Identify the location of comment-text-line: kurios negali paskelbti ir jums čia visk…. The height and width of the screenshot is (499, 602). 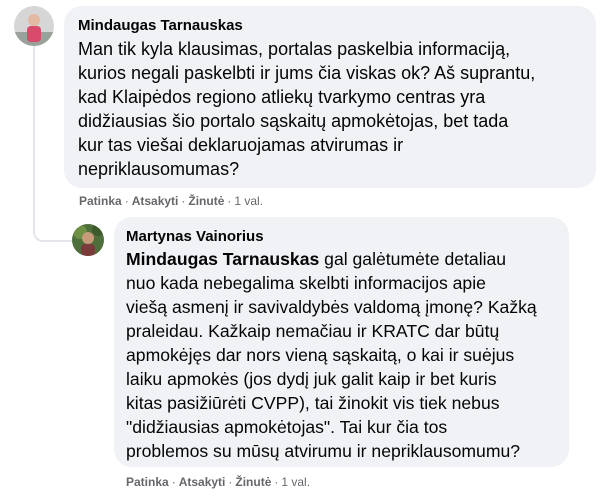
(307, 73).